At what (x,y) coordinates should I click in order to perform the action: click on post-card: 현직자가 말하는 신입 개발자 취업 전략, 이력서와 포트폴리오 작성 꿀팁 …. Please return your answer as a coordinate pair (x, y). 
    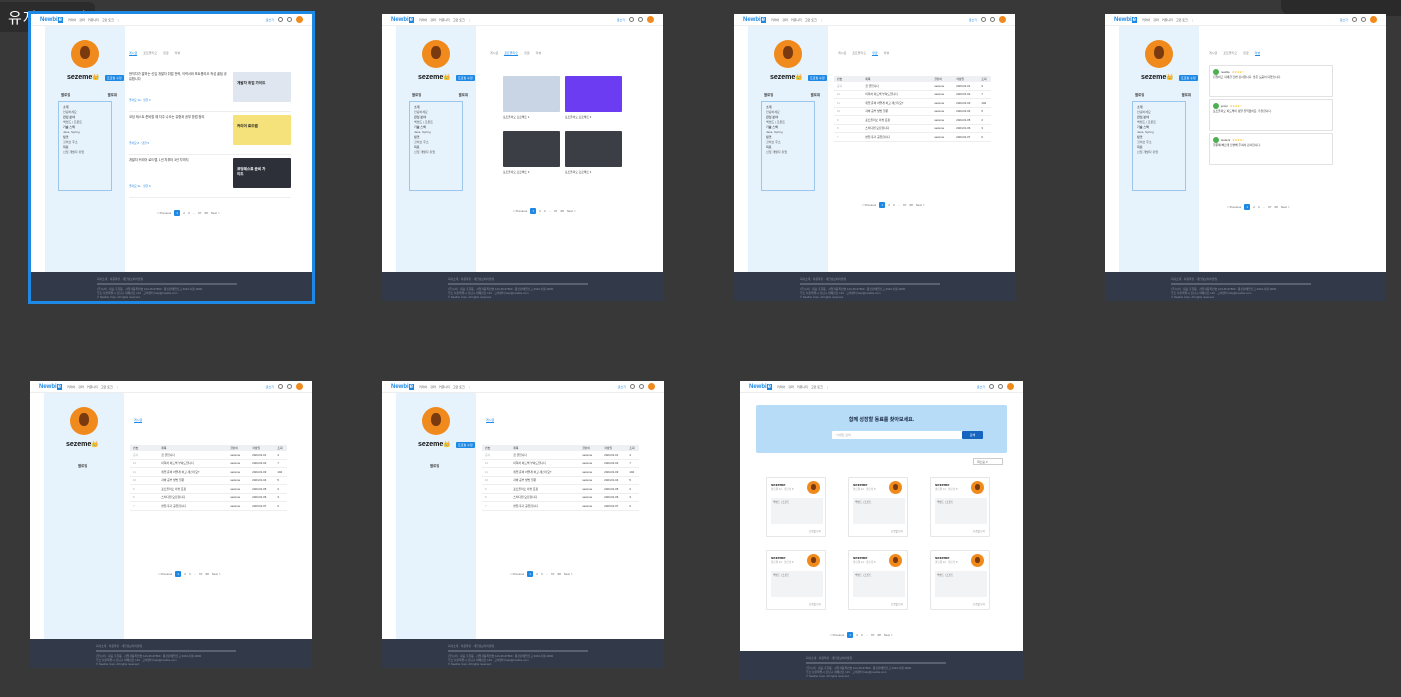
    Looking at the image, I should click on (210, 92).